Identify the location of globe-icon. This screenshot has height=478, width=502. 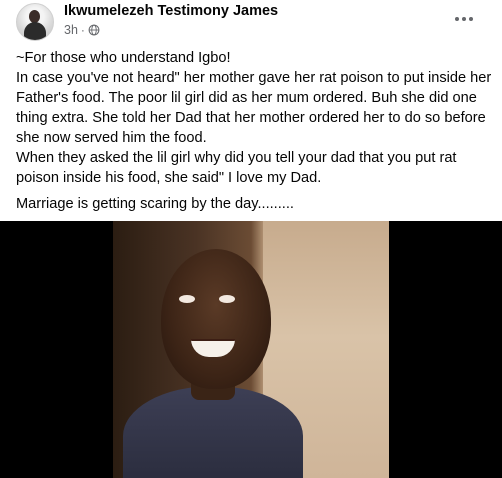
(94, 30).